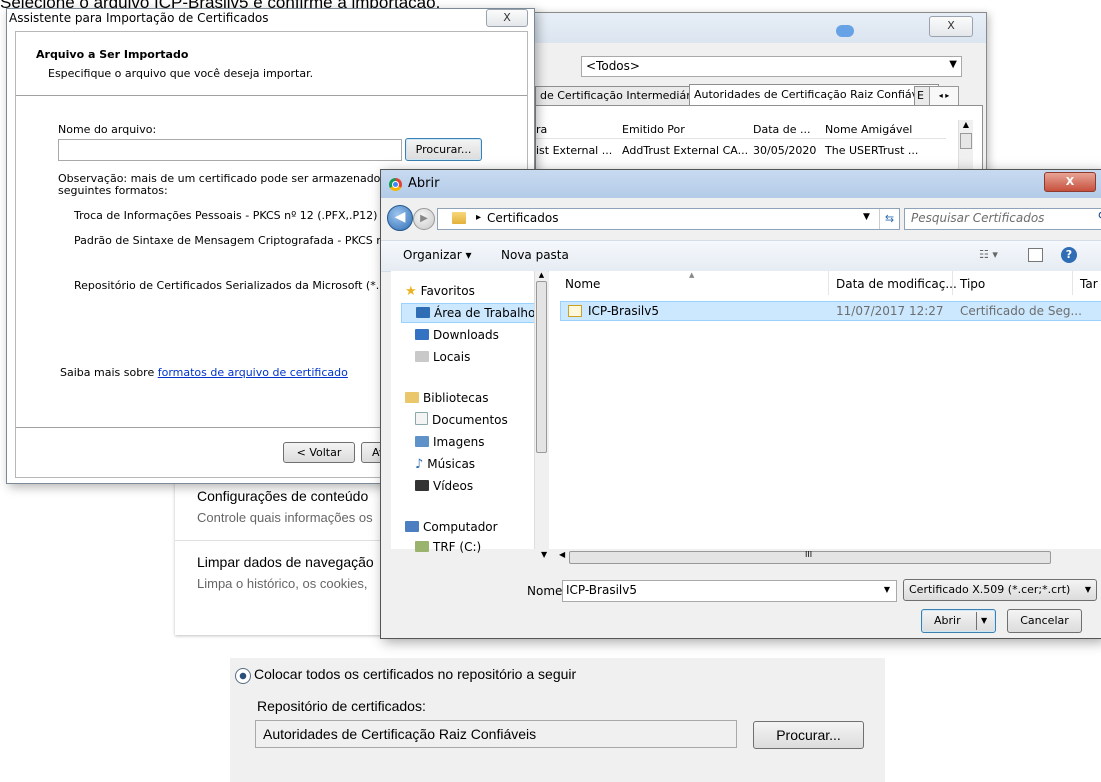  I want to click on settings-clear-title: Limpar dados de navegação, so click(285, 562).